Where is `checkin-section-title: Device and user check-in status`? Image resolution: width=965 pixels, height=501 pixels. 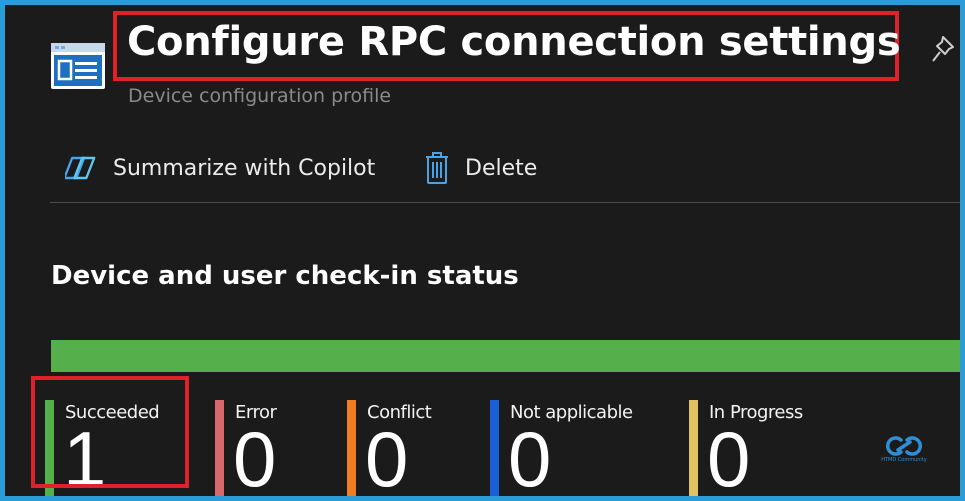 checkin-section-title: Device and user check-in status is located at coordinates (285, 276).